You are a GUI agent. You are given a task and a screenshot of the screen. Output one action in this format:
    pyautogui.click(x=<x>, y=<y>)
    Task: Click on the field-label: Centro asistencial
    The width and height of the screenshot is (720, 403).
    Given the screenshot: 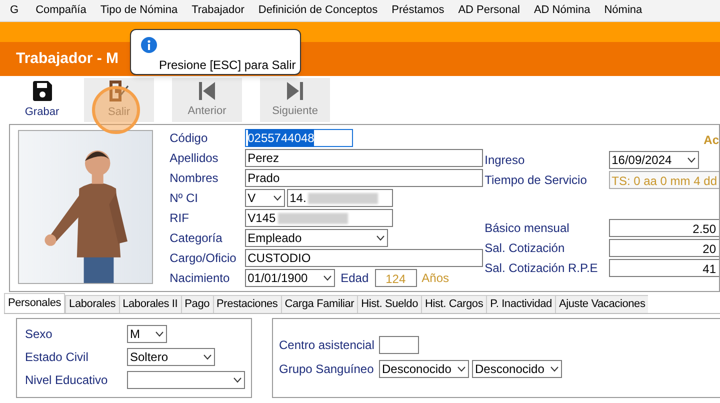 What is the action you would take?
    pyautogui.click(x=327, y=345)
    